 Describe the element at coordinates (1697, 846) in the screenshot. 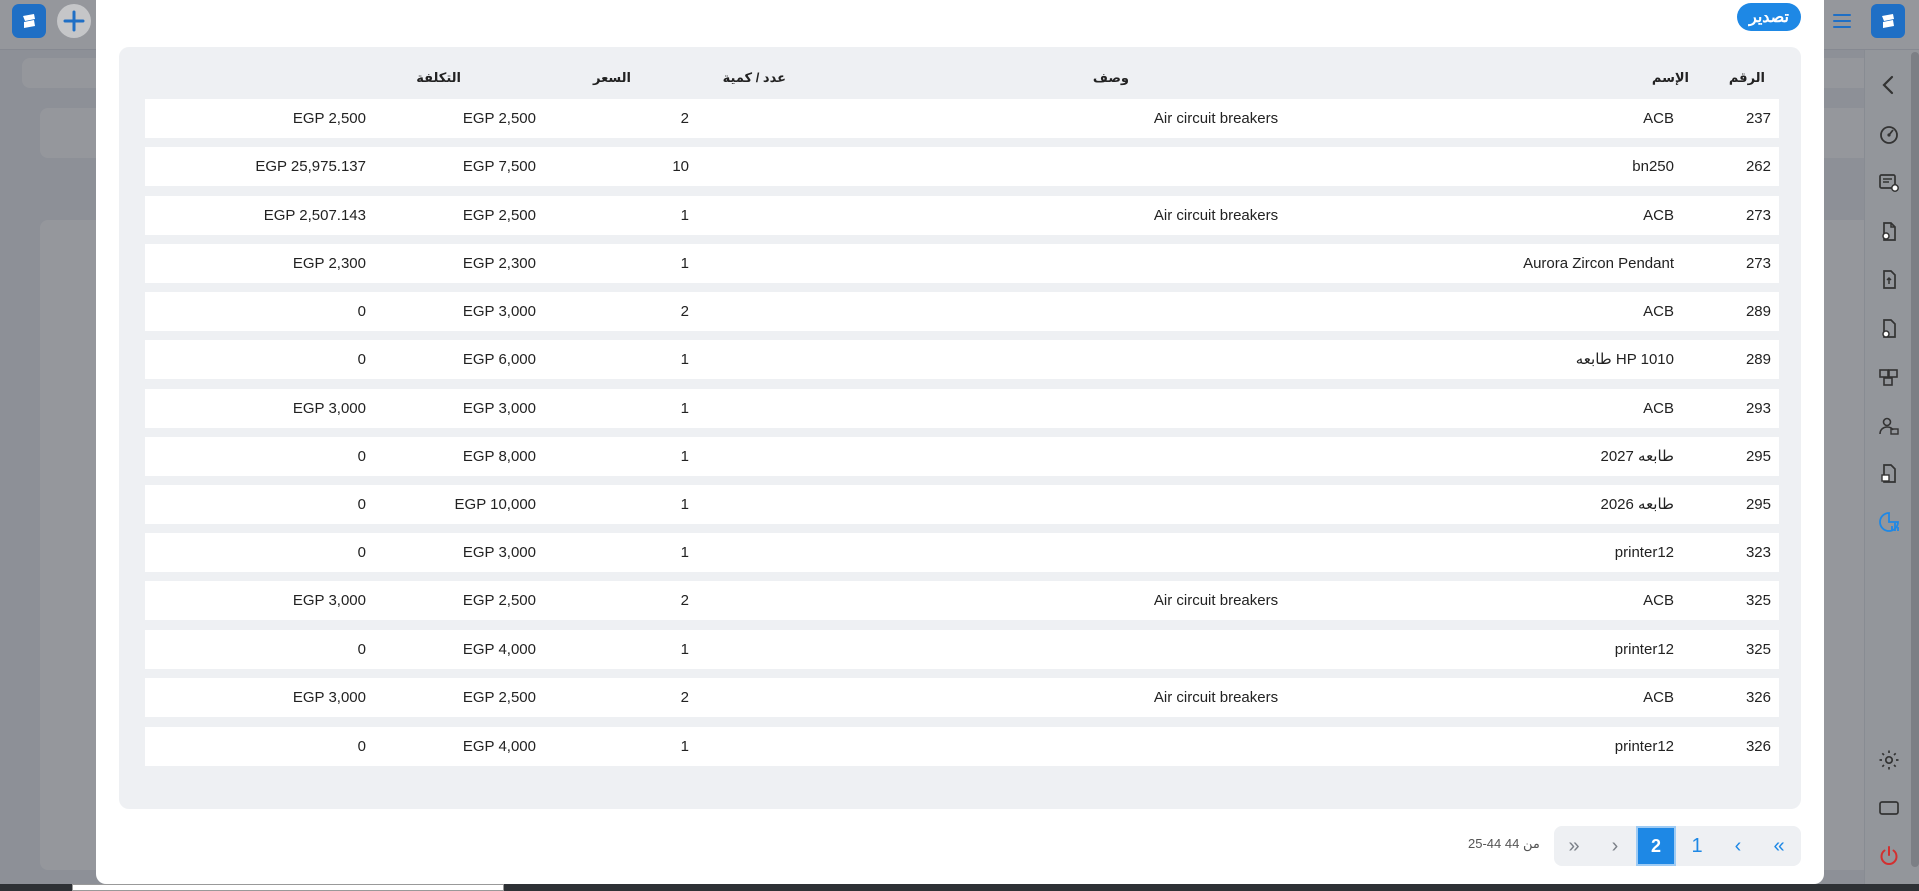

I see `page-1-button: 1` at that location.